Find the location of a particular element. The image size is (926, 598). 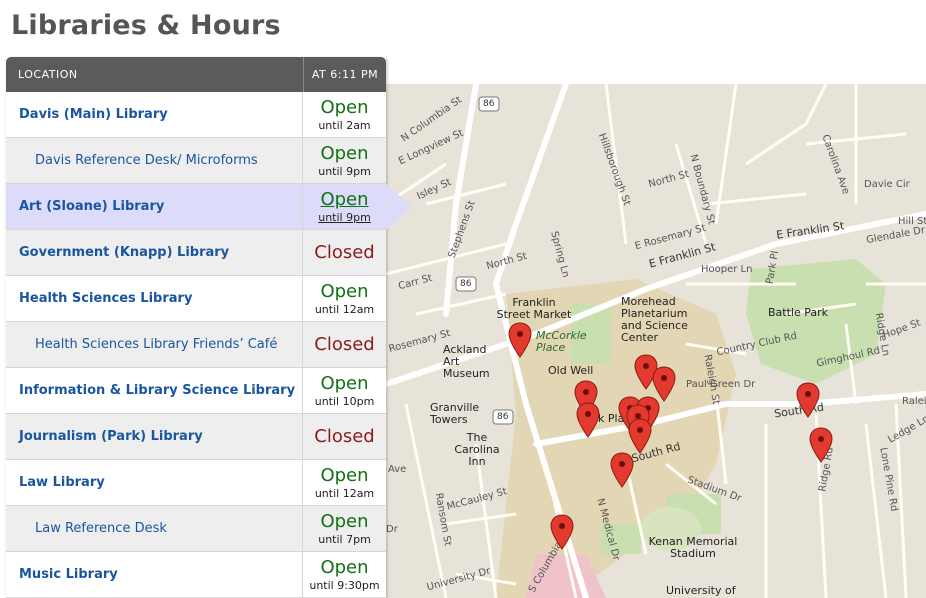

library-row: Journalism (Park) Library Closed is located at coordinates (196, 437).